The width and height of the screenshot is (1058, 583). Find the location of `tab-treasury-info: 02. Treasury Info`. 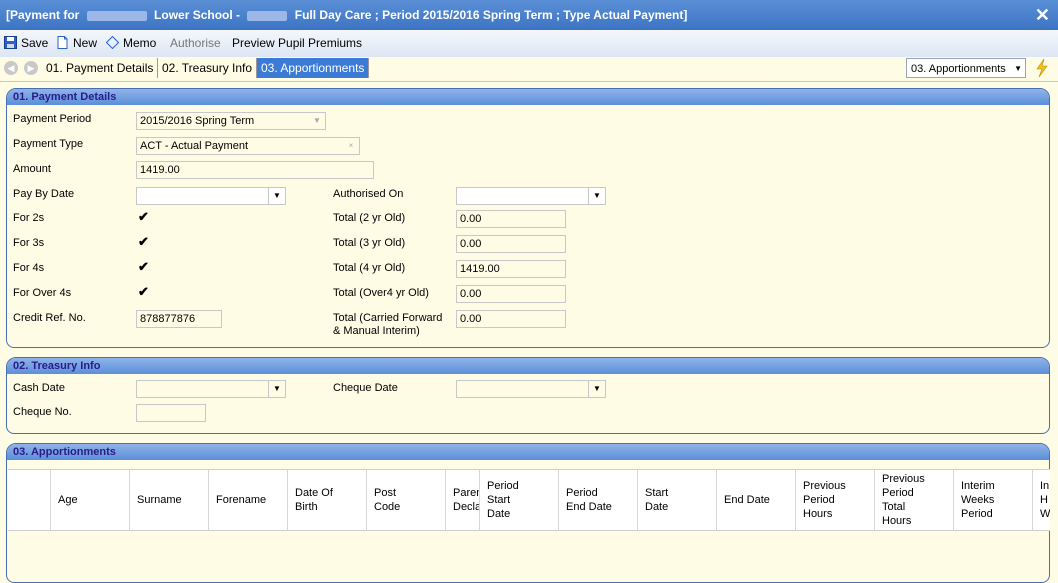

tab-treasury-info: 02. Treasury Info is located at coordinates (208, 68).